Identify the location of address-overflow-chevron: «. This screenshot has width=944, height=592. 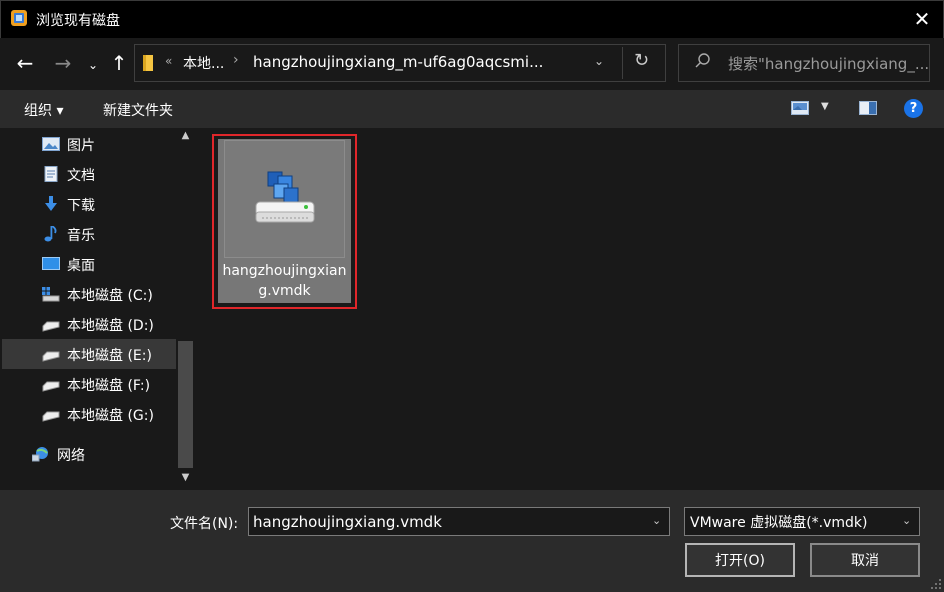
(168, 61).